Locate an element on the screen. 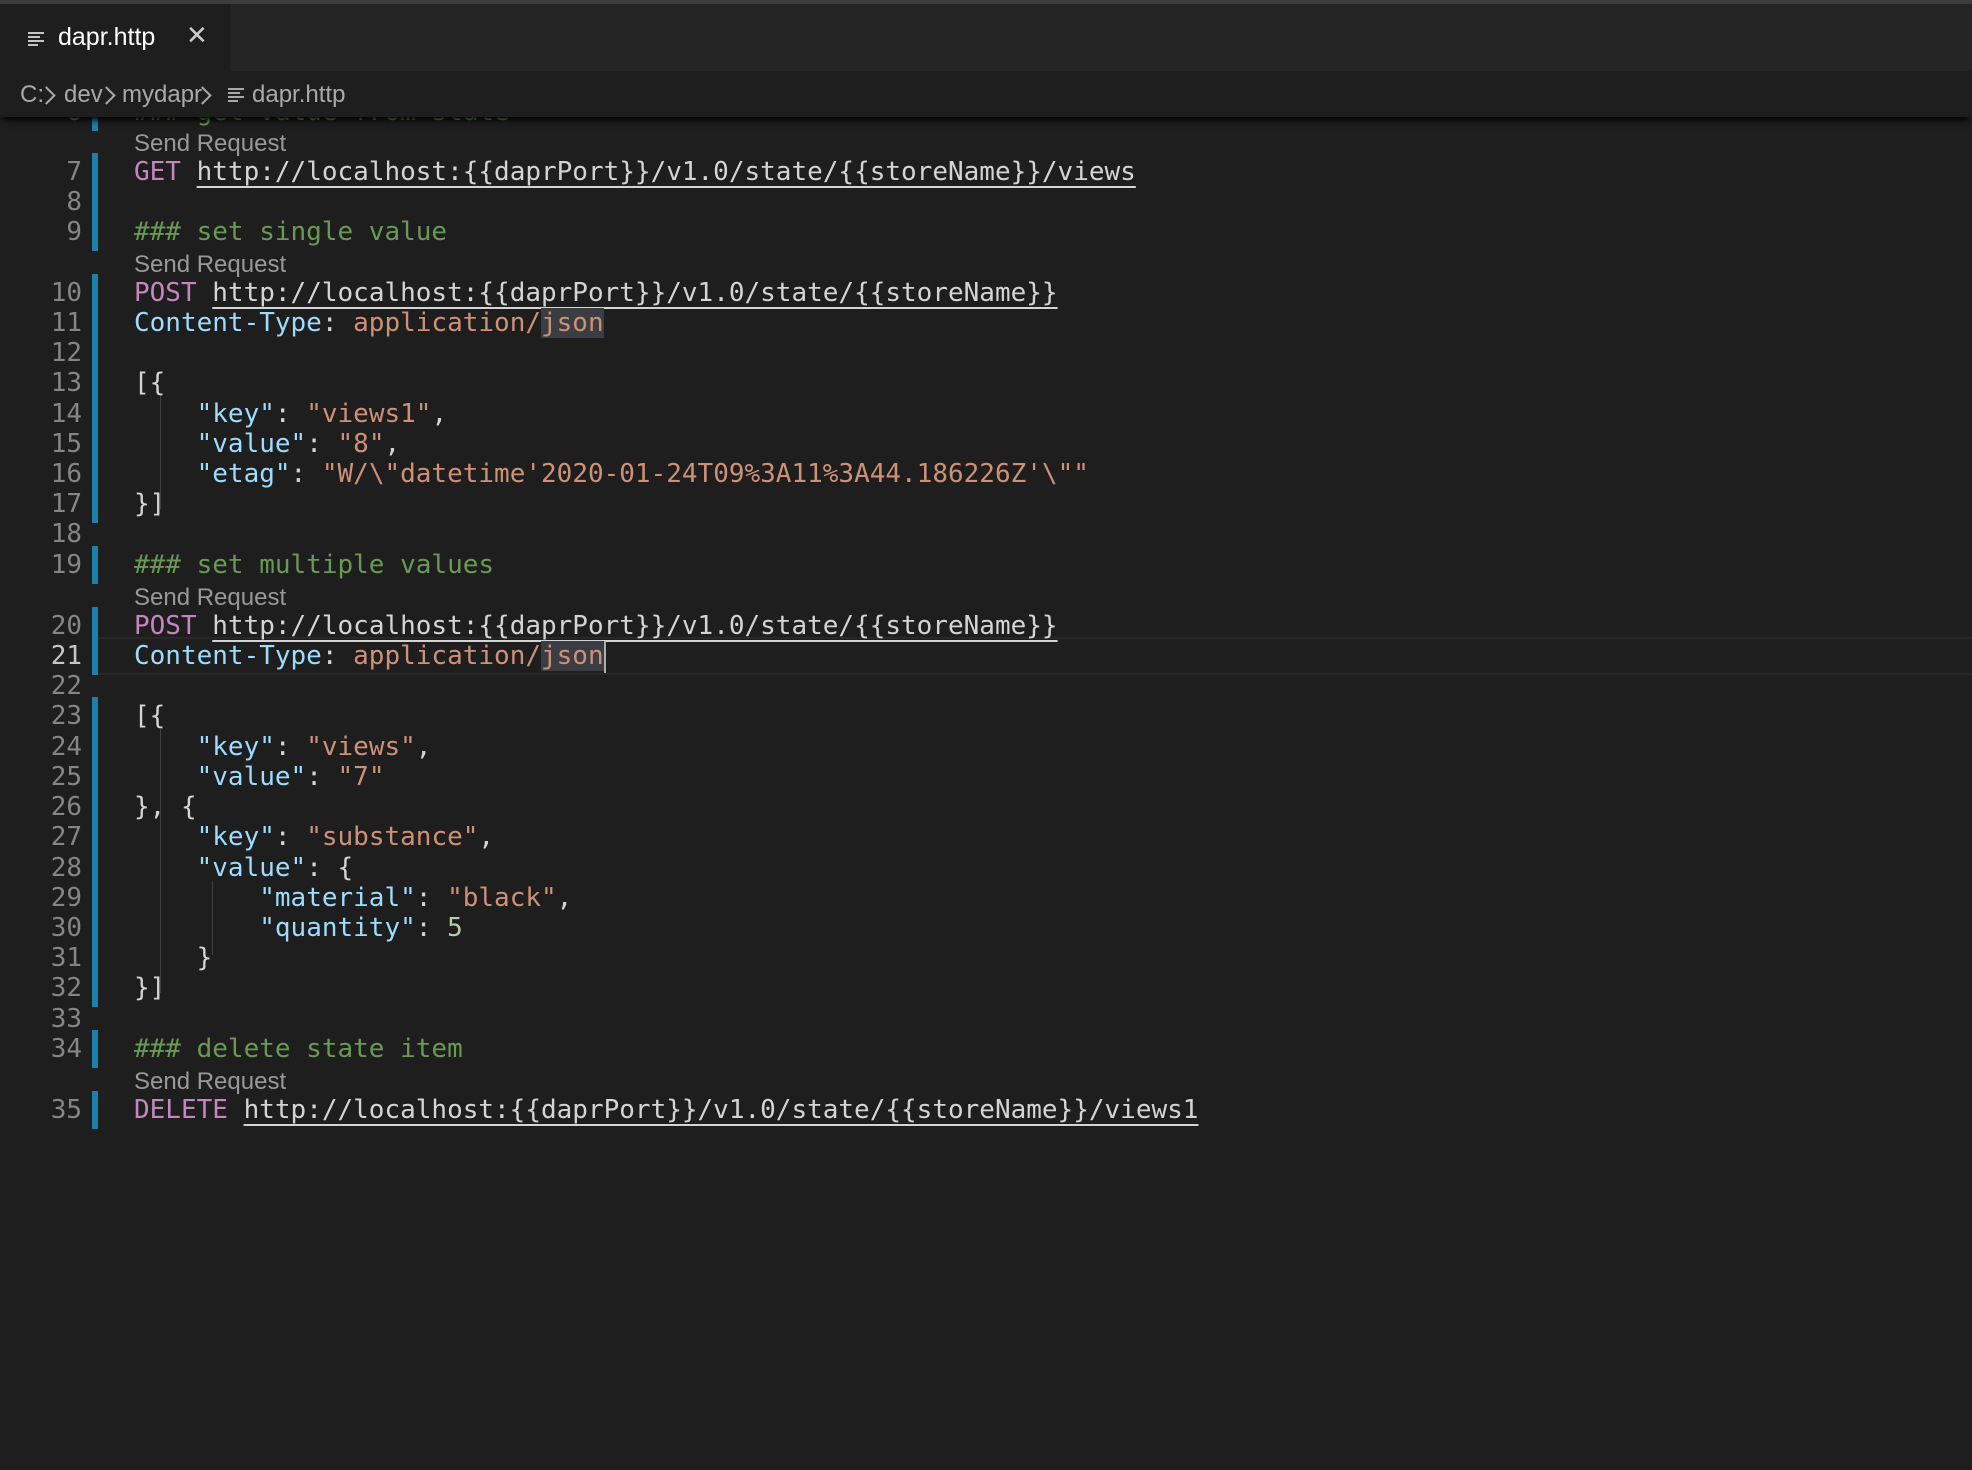 This screenshot has width=1972, height=1470. code-line: 19 ### set multiple values is located at coordinates (986, 565).